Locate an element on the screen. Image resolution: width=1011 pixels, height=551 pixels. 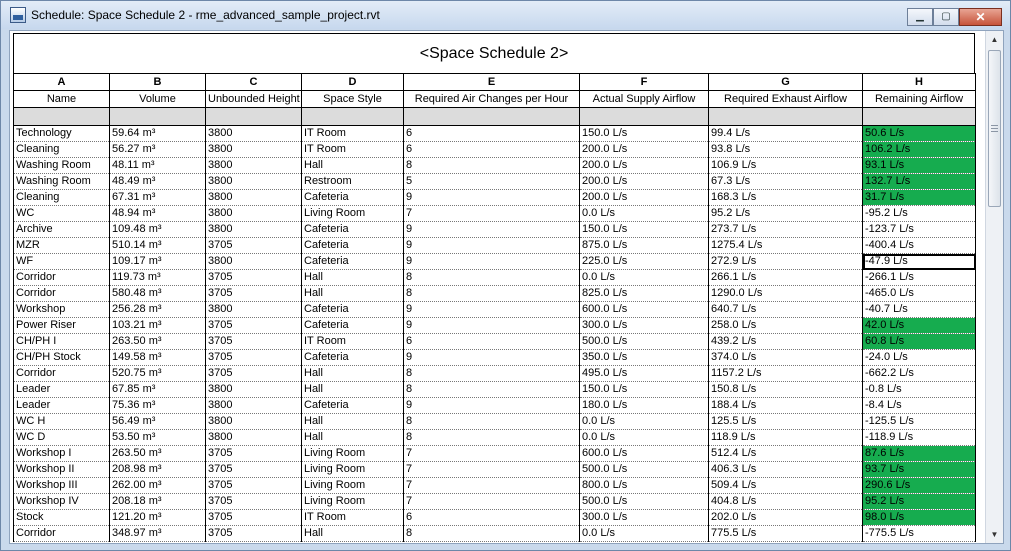
cell-exhaust-airflow: 168.3 L/s is located at coordinates (785, 197).